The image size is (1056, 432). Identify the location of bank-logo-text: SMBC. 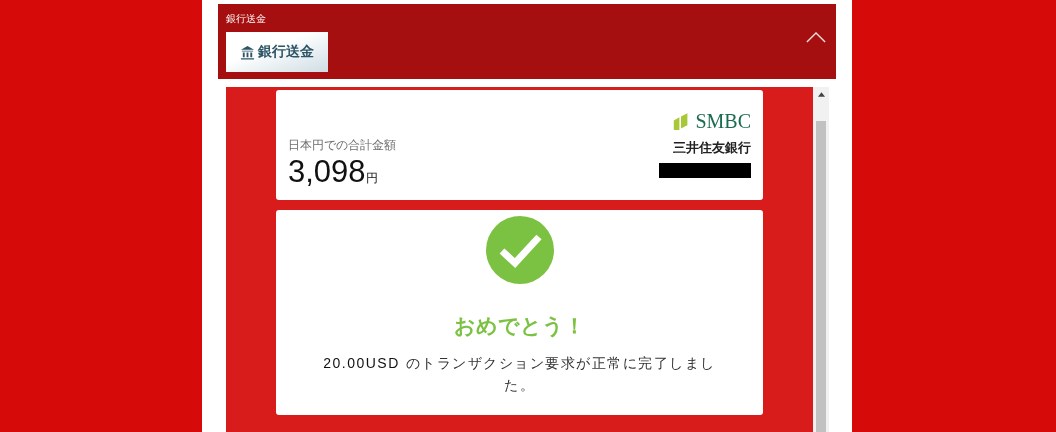
(723, 121).